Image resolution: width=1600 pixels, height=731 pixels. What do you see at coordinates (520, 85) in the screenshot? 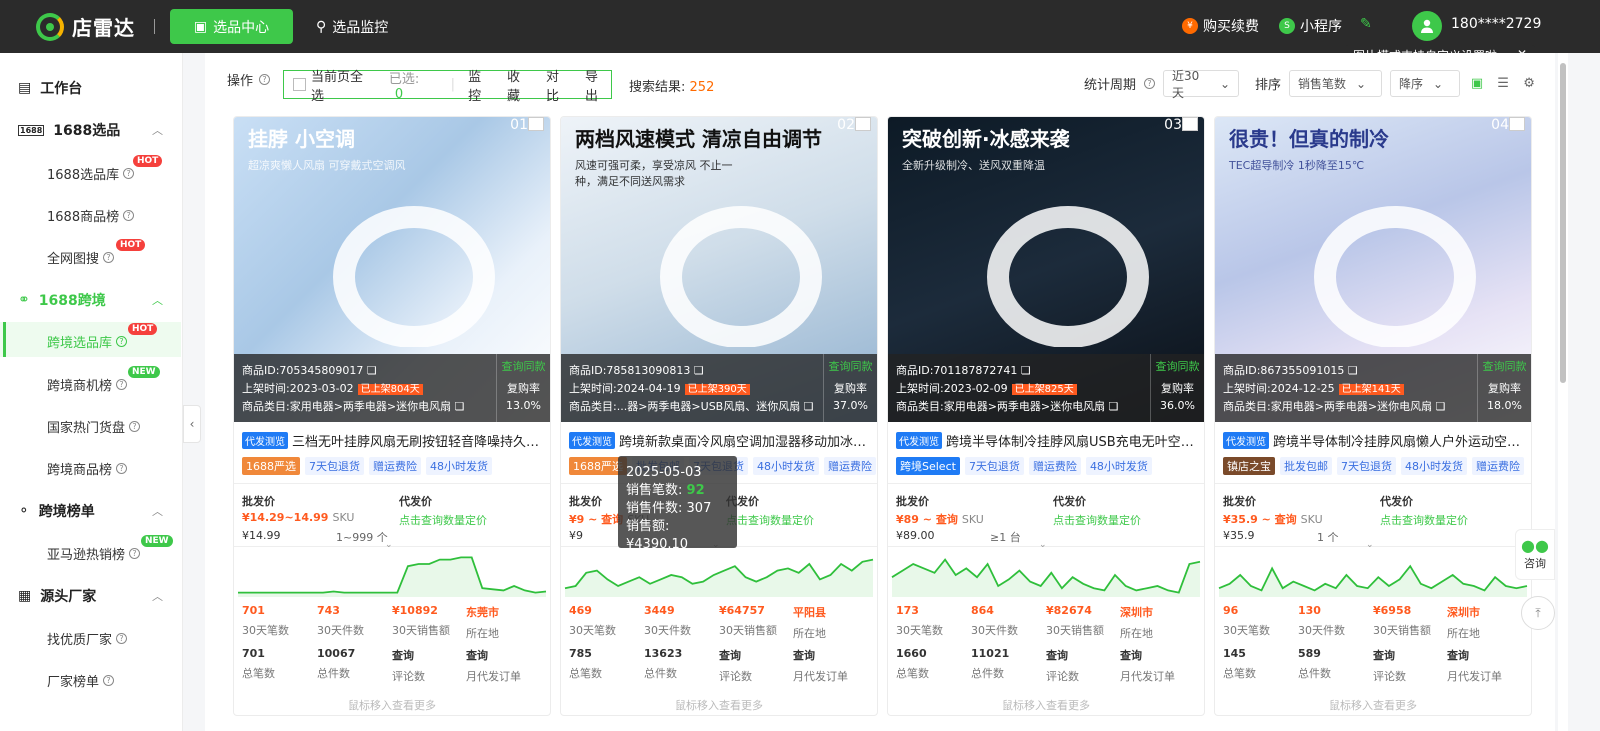
I see `favorite-button: 收藏` at bounding box center [520, 85].